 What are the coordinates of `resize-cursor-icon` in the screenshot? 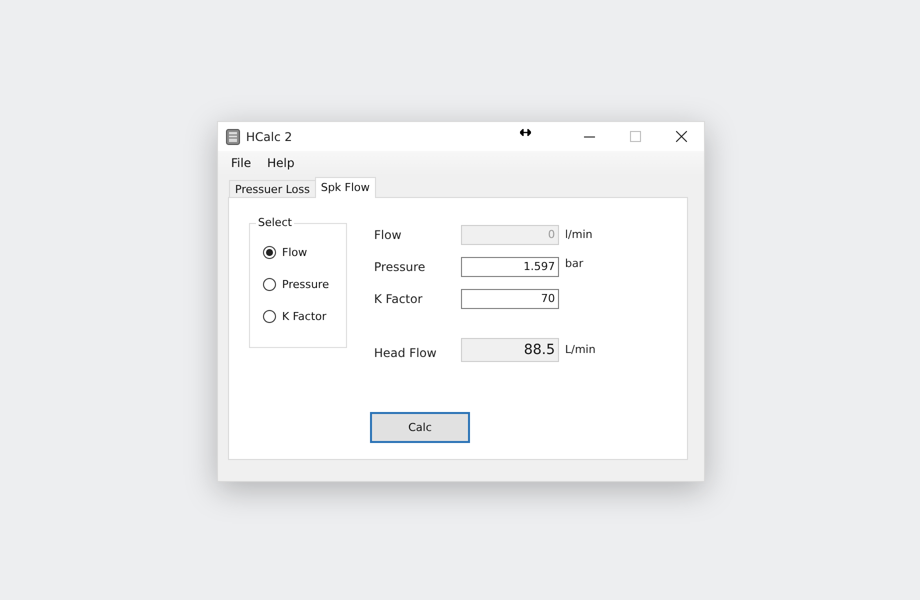 It's located at (525, 132).